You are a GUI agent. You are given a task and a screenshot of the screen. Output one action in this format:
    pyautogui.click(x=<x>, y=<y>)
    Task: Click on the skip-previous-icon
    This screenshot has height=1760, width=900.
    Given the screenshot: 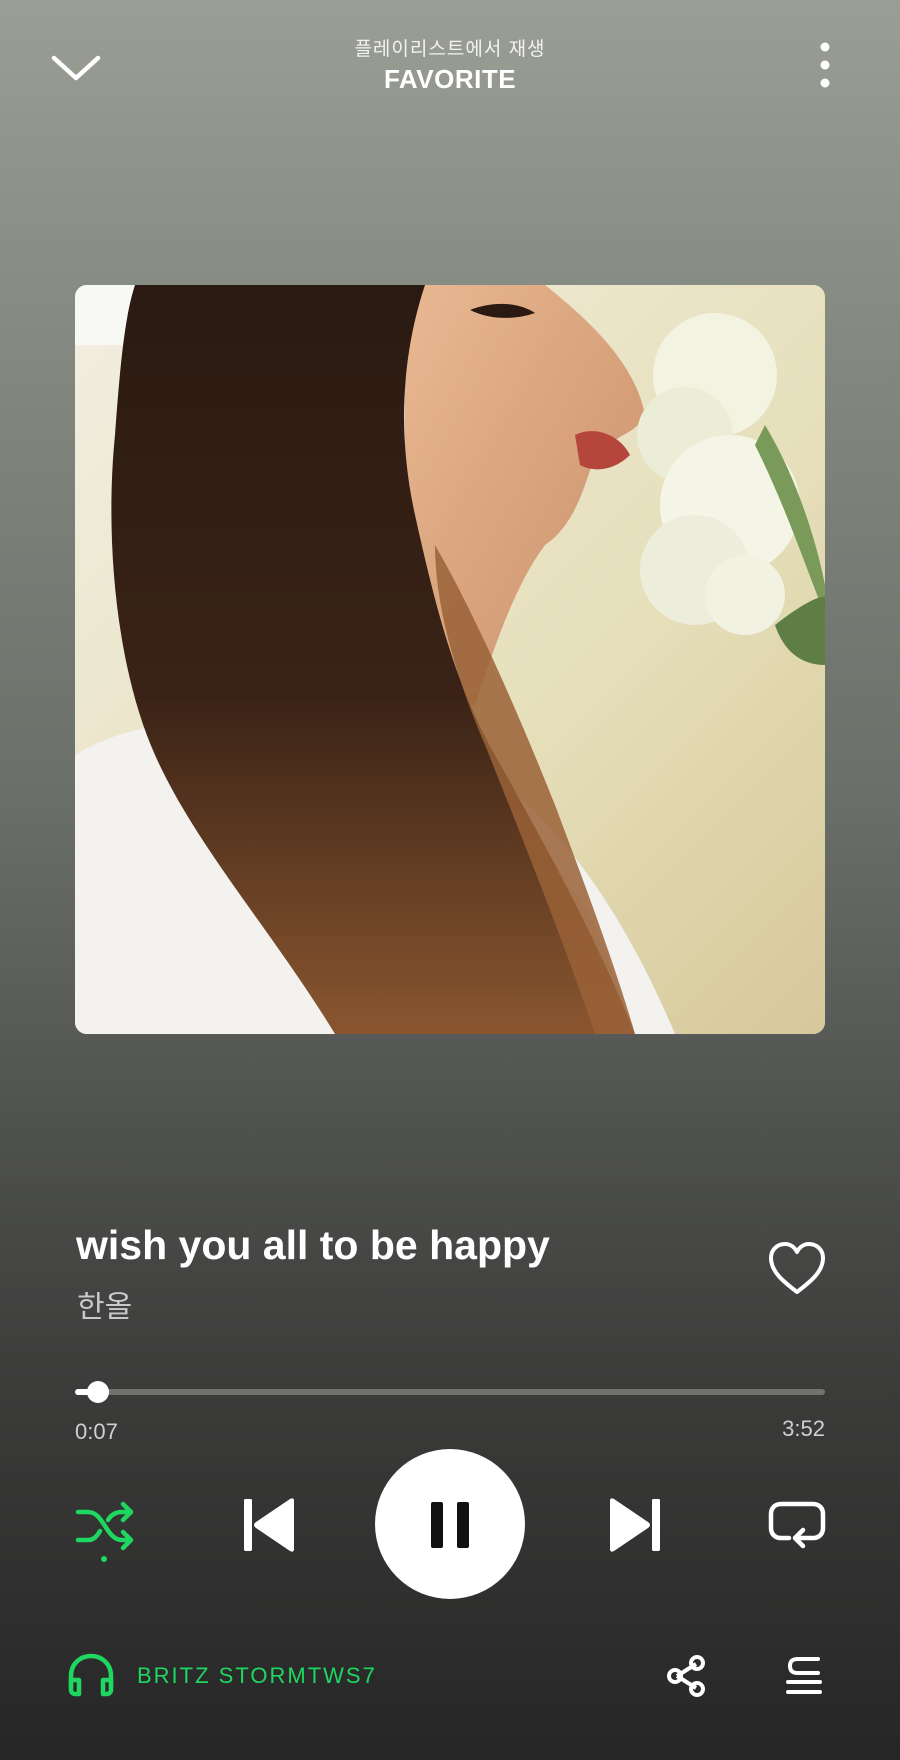 What is the action you would take?
    pyautogui.click(x=269, y=1525)
    